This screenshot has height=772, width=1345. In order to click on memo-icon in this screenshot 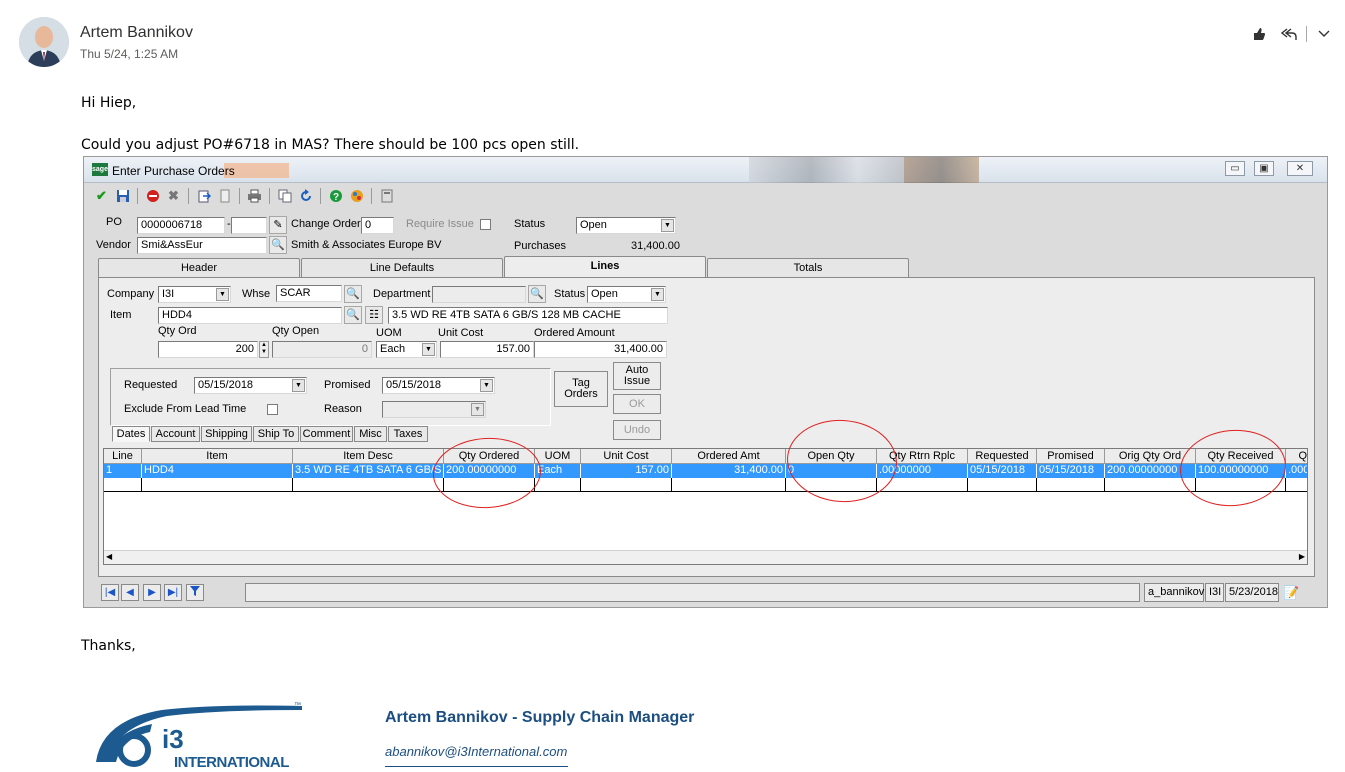, I will do `click(224, 196)`.